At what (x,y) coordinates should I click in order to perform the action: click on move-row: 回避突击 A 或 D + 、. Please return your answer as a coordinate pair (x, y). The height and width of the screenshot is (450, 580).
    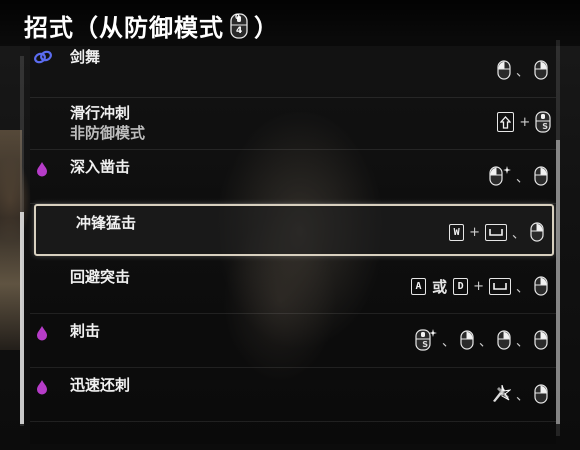
    Looking at the image, I should click on (293, 287).